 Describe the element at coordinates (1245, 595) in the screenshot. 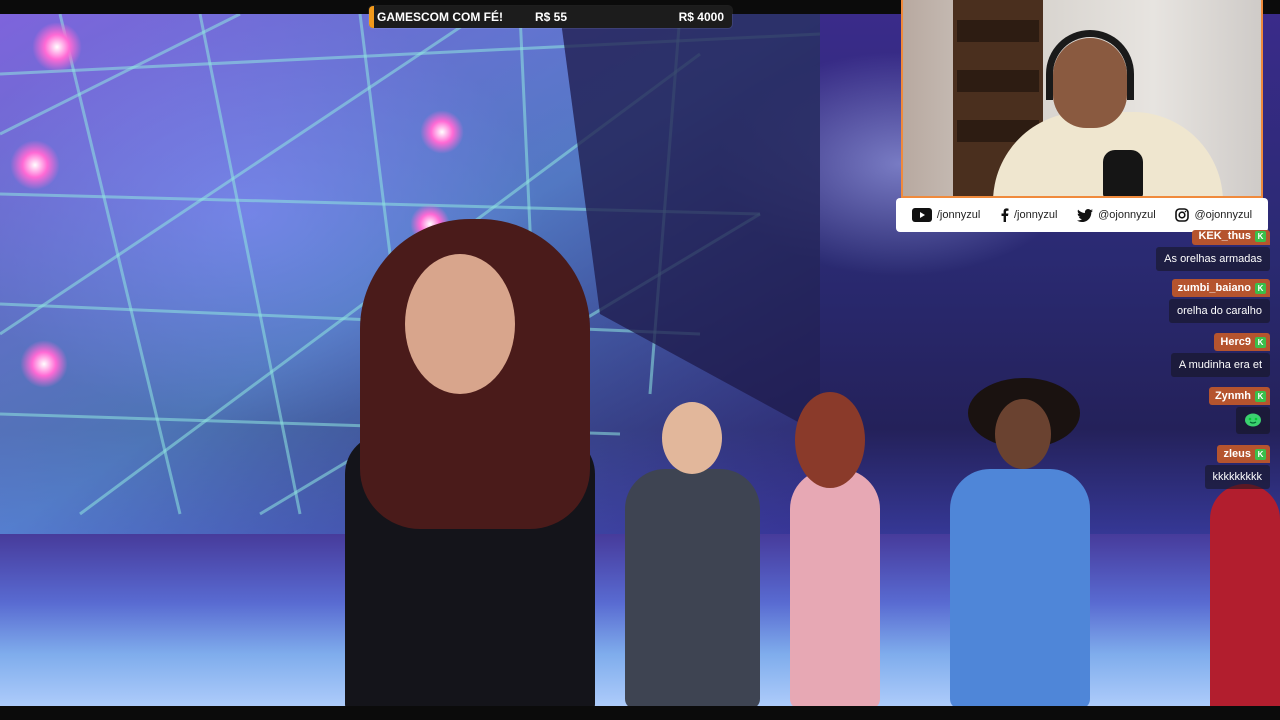

I see `child-red-shirt` at that location.